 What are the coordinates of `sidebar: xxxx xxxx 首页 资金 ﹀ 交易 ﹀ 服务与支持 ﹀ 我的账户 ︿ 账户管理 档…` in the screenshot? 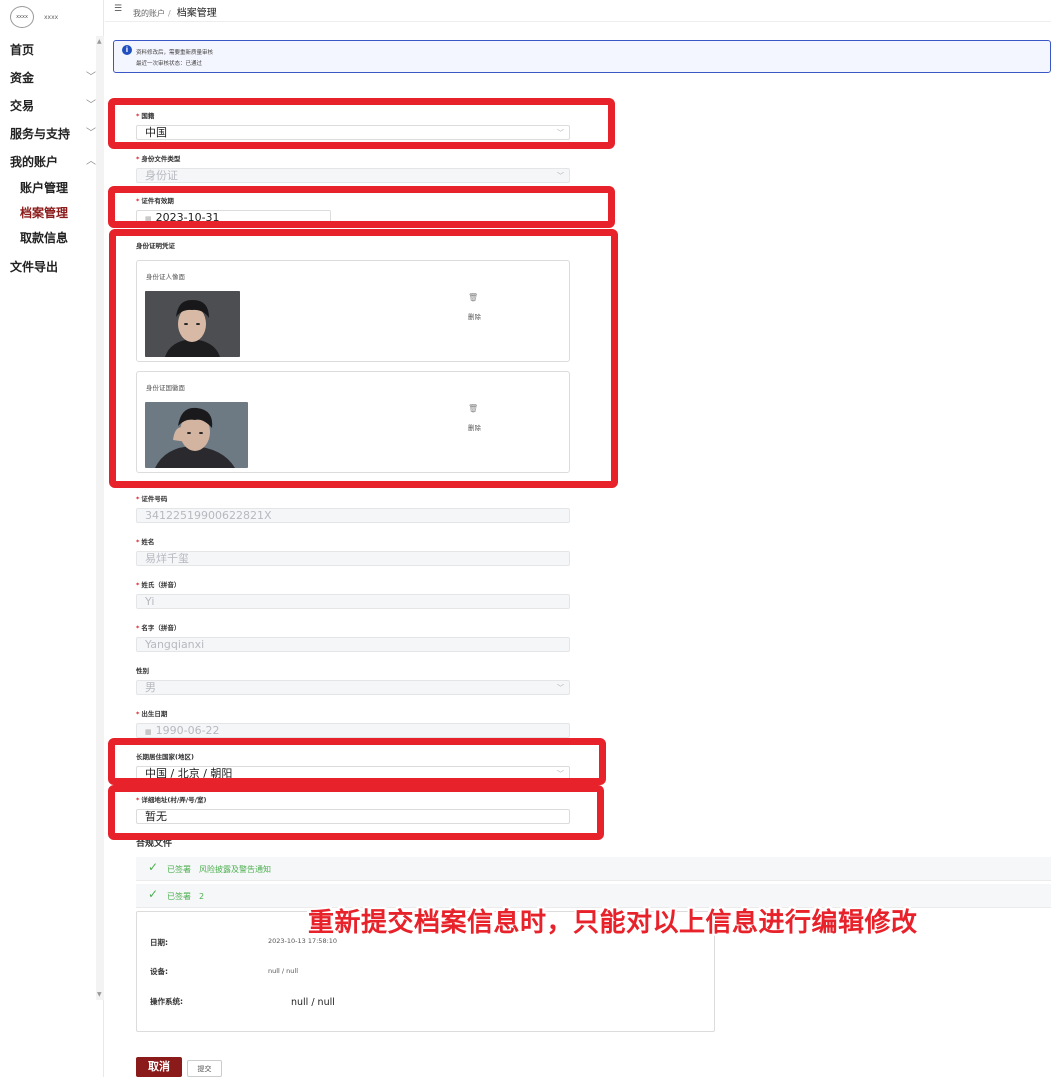 It's located at (52, 538).